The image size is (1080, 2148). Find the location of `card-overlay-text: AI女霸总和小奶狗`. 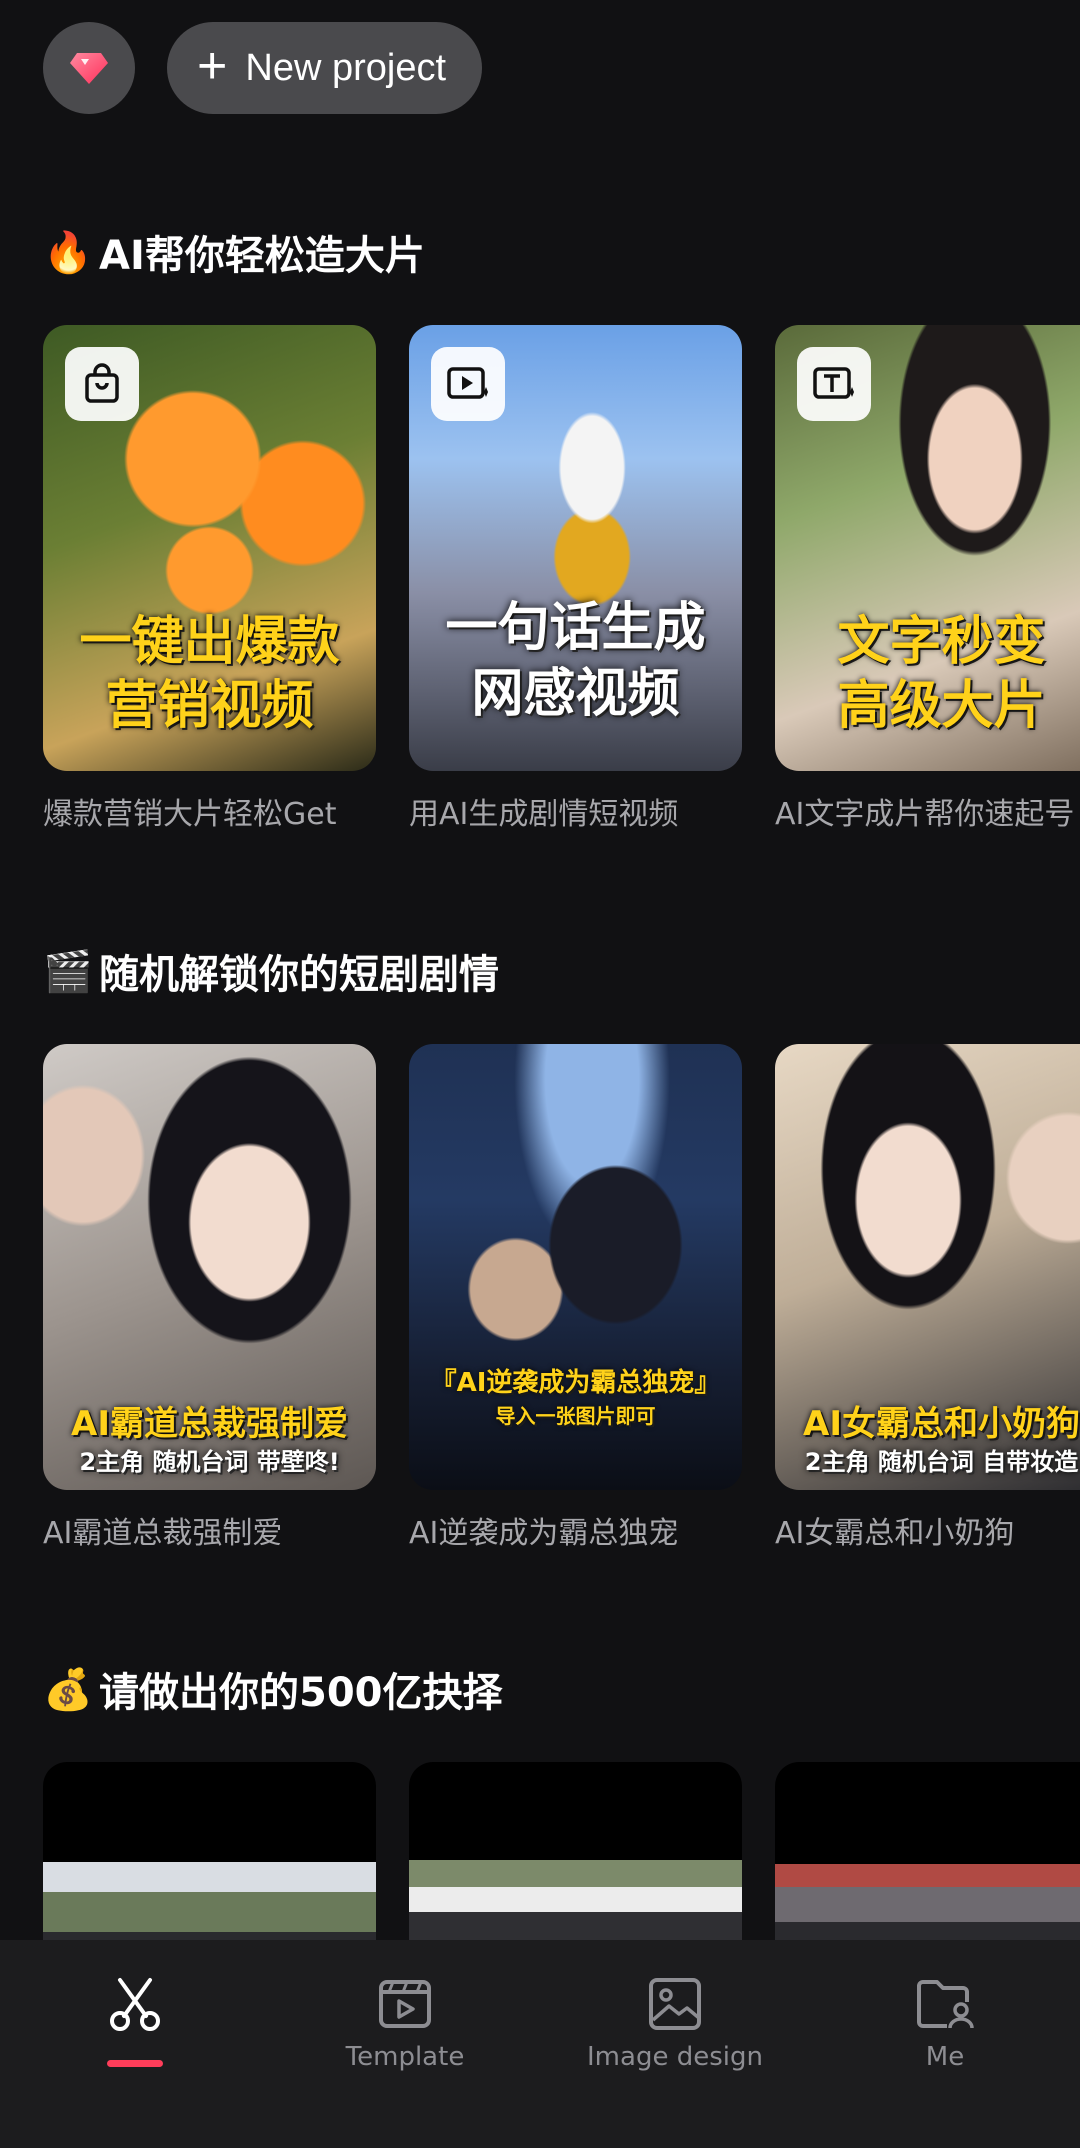

card-overlay-text: AI女霸总和小奶狗 is located at coordinates (941, 1424).